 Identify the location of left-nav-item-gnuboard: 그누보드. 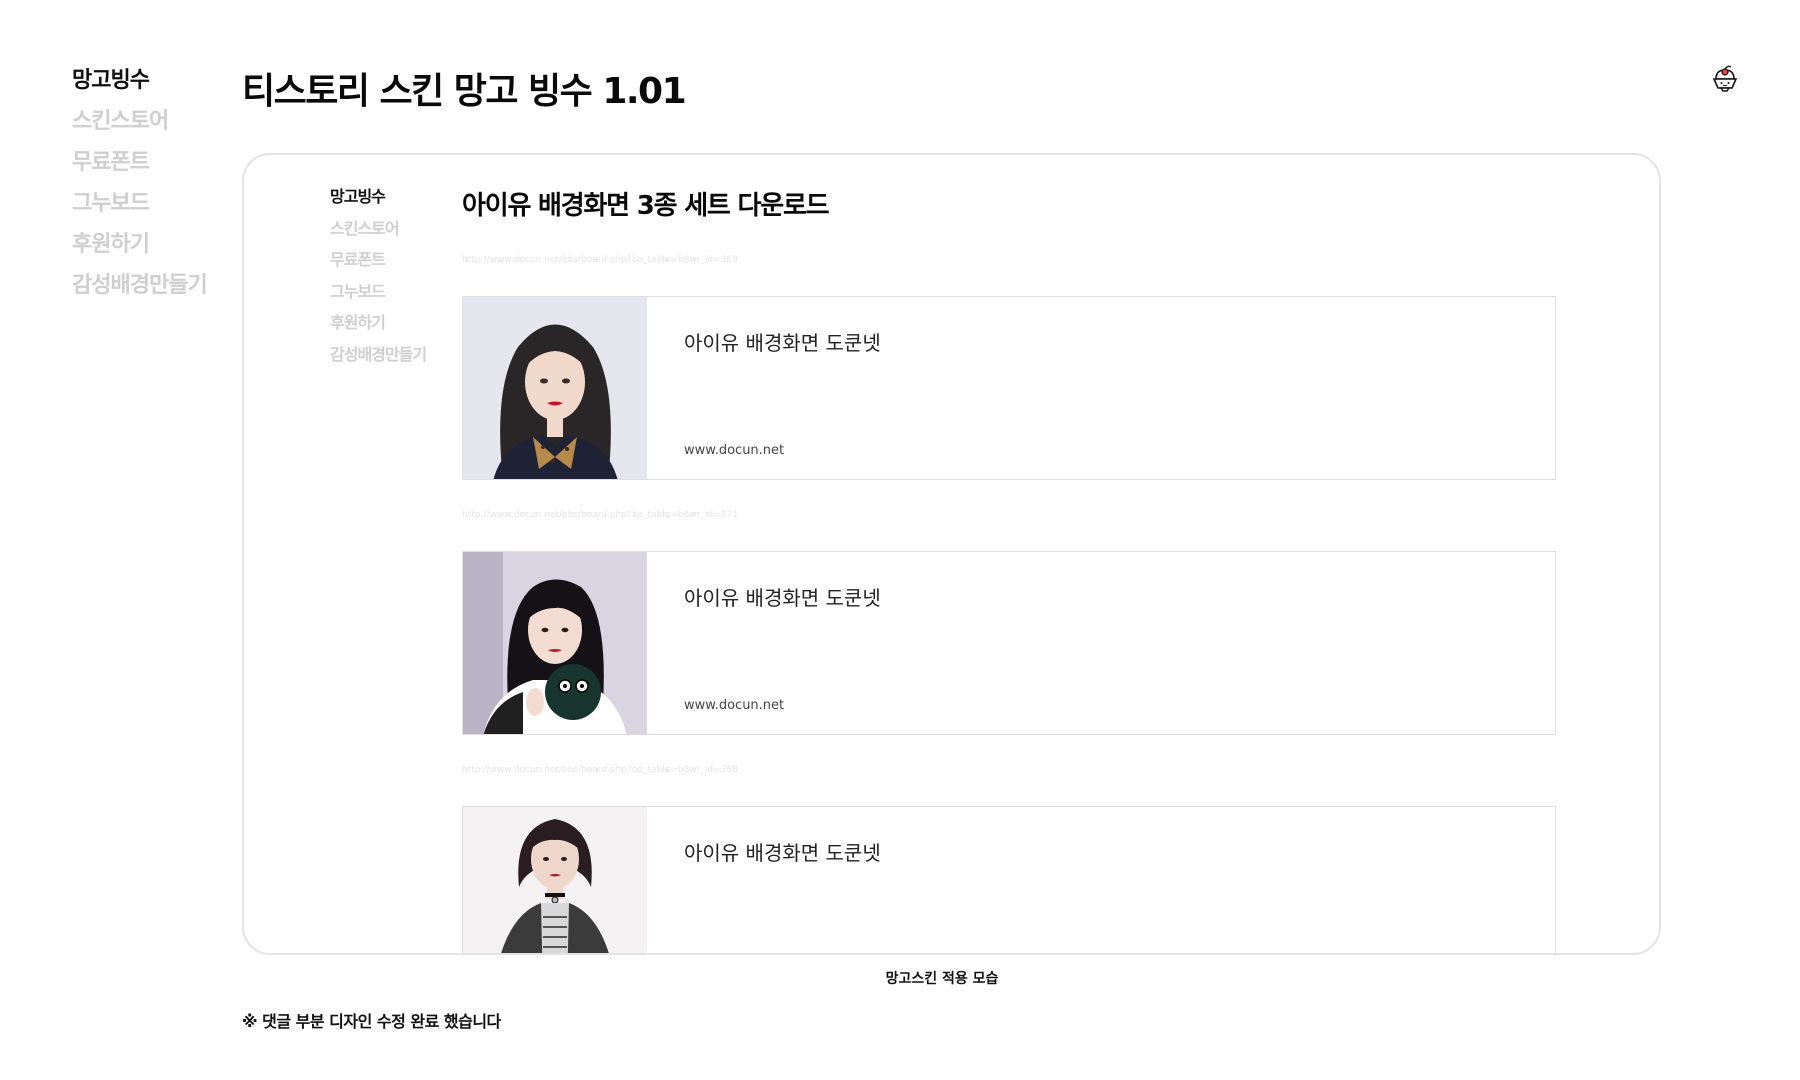
(157, 203).